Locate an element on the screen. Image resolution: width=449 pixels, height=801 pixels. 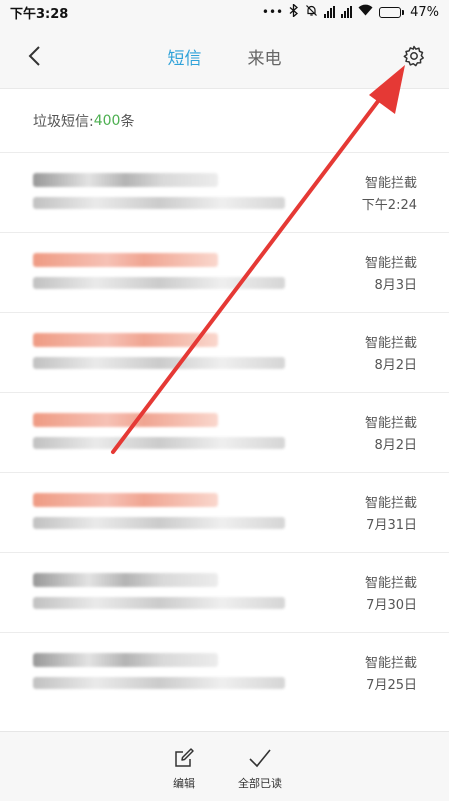
status-icons: ••• 47% is located at coordinates (350, 11).